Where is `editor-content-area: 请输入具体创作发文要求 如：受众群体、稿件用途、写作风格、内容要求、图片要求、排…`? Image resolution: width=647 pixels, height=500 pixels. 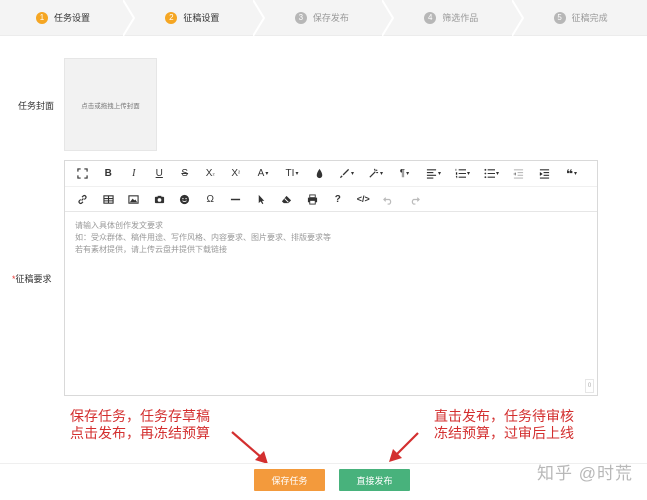 editor-content-area: 请输入具体创作发文要求 如：受众群体、稿件用途、写作风格、内容要求、图片要求、排… is located at coordinates (331, 238).